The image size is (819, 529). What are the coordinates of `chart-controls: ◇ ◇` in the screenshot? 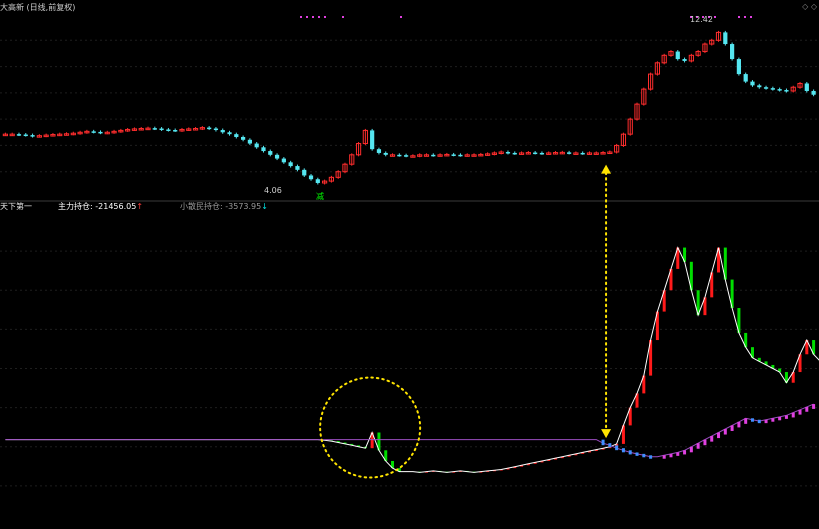 It's located at (809, 7).